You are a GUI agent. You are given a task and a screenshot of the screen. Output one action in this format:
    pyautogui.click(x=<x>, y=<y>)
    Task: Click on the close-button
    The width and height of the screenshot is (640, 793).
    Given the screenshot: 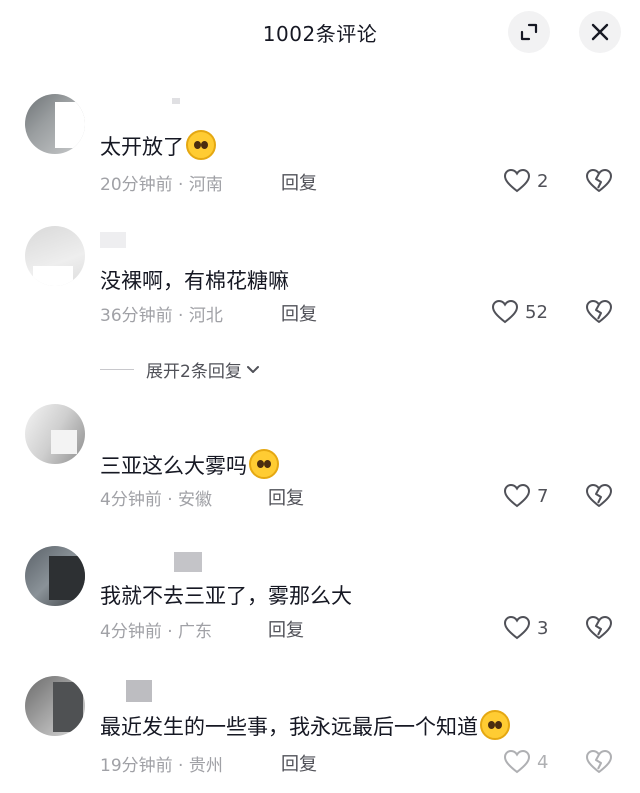 What is the action you would take?
    pyautogui.click(x=600, y=32)
    